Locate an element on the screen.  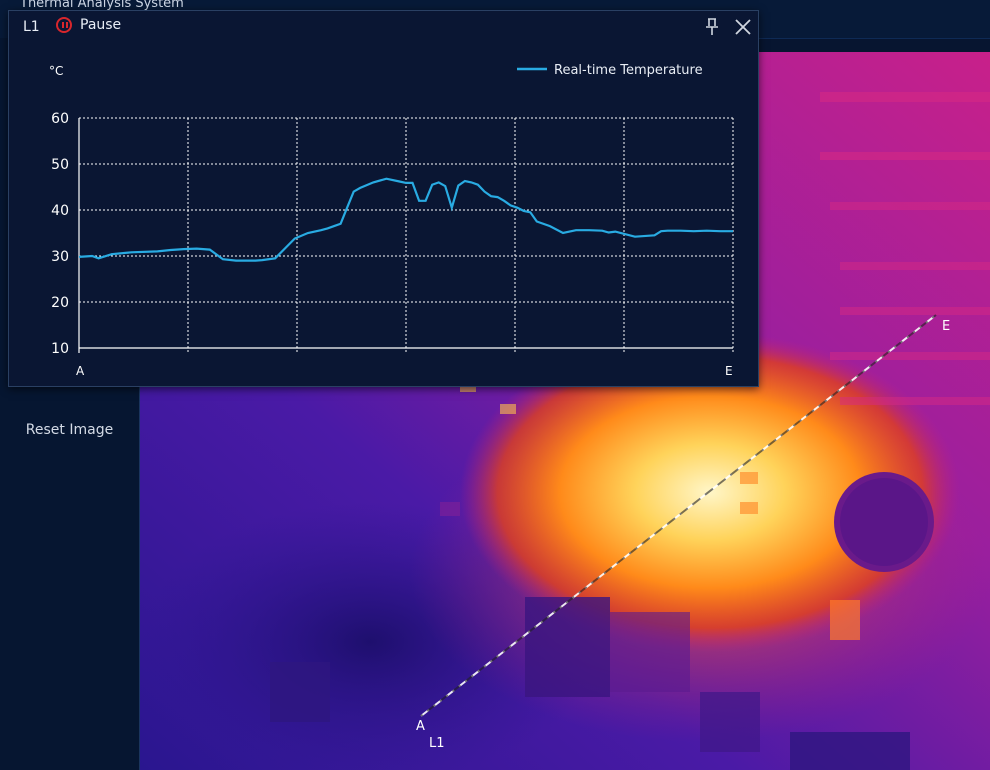
popup-line-id: L1 is located at coordinates (31, 27).